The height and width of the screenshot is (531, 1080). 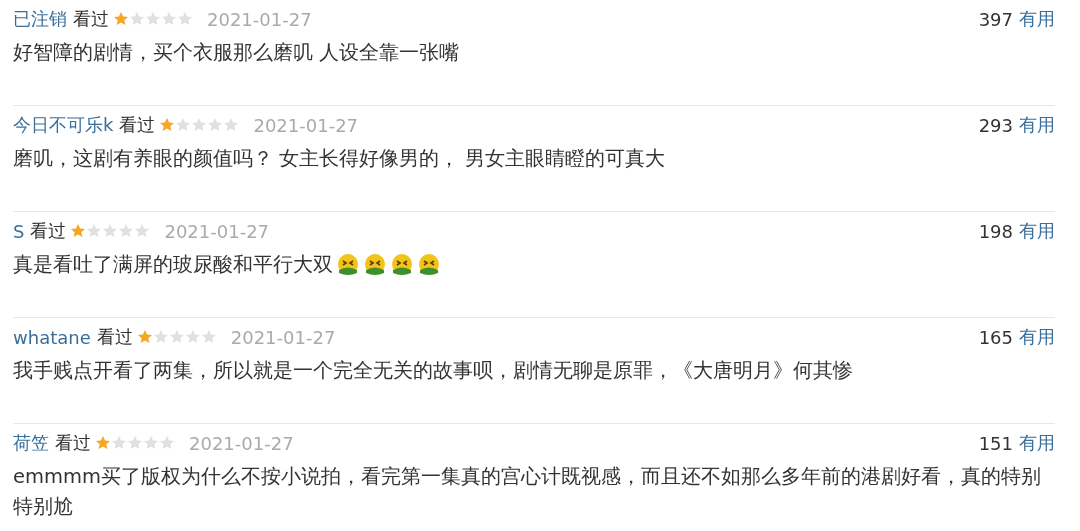 I want to click on vote-count: 397, so click(x=995, y=19).